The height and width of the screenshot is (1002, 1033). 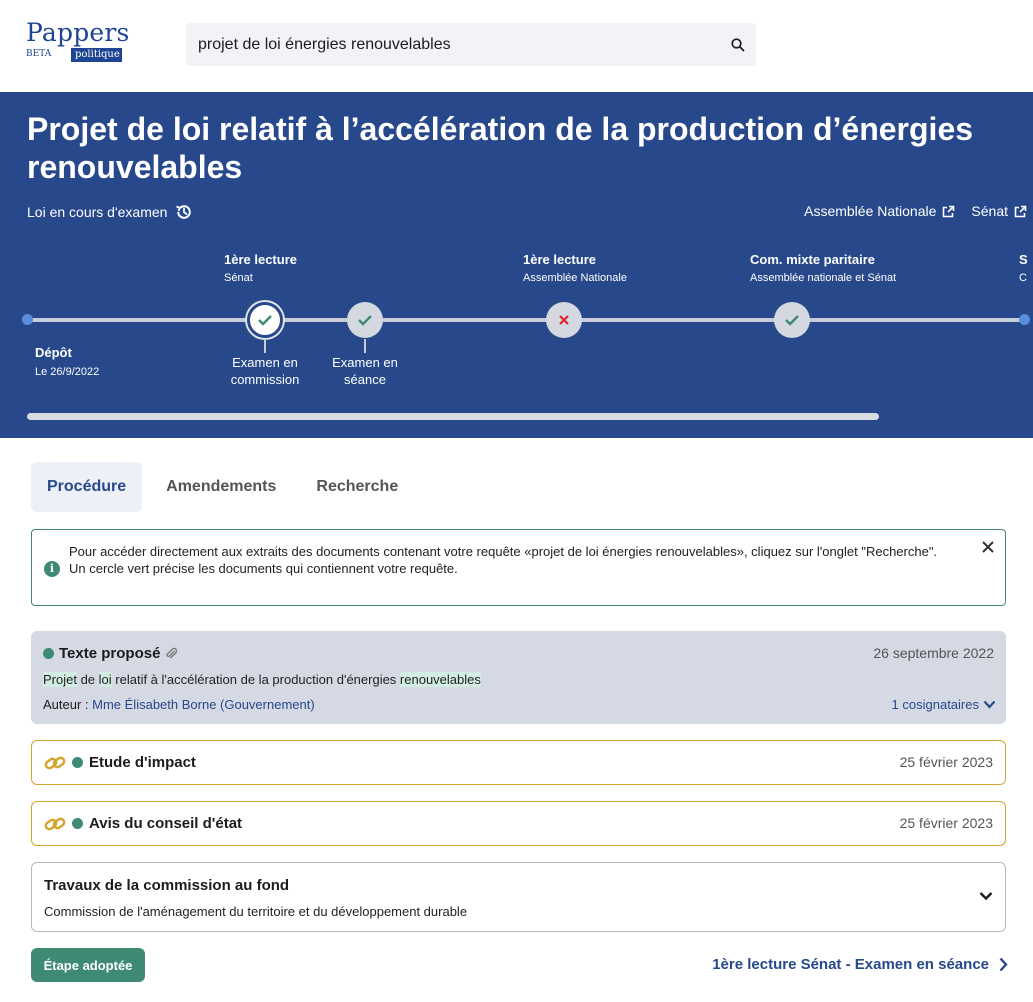 I want to click on search-bar, so click(x=471, y=44).